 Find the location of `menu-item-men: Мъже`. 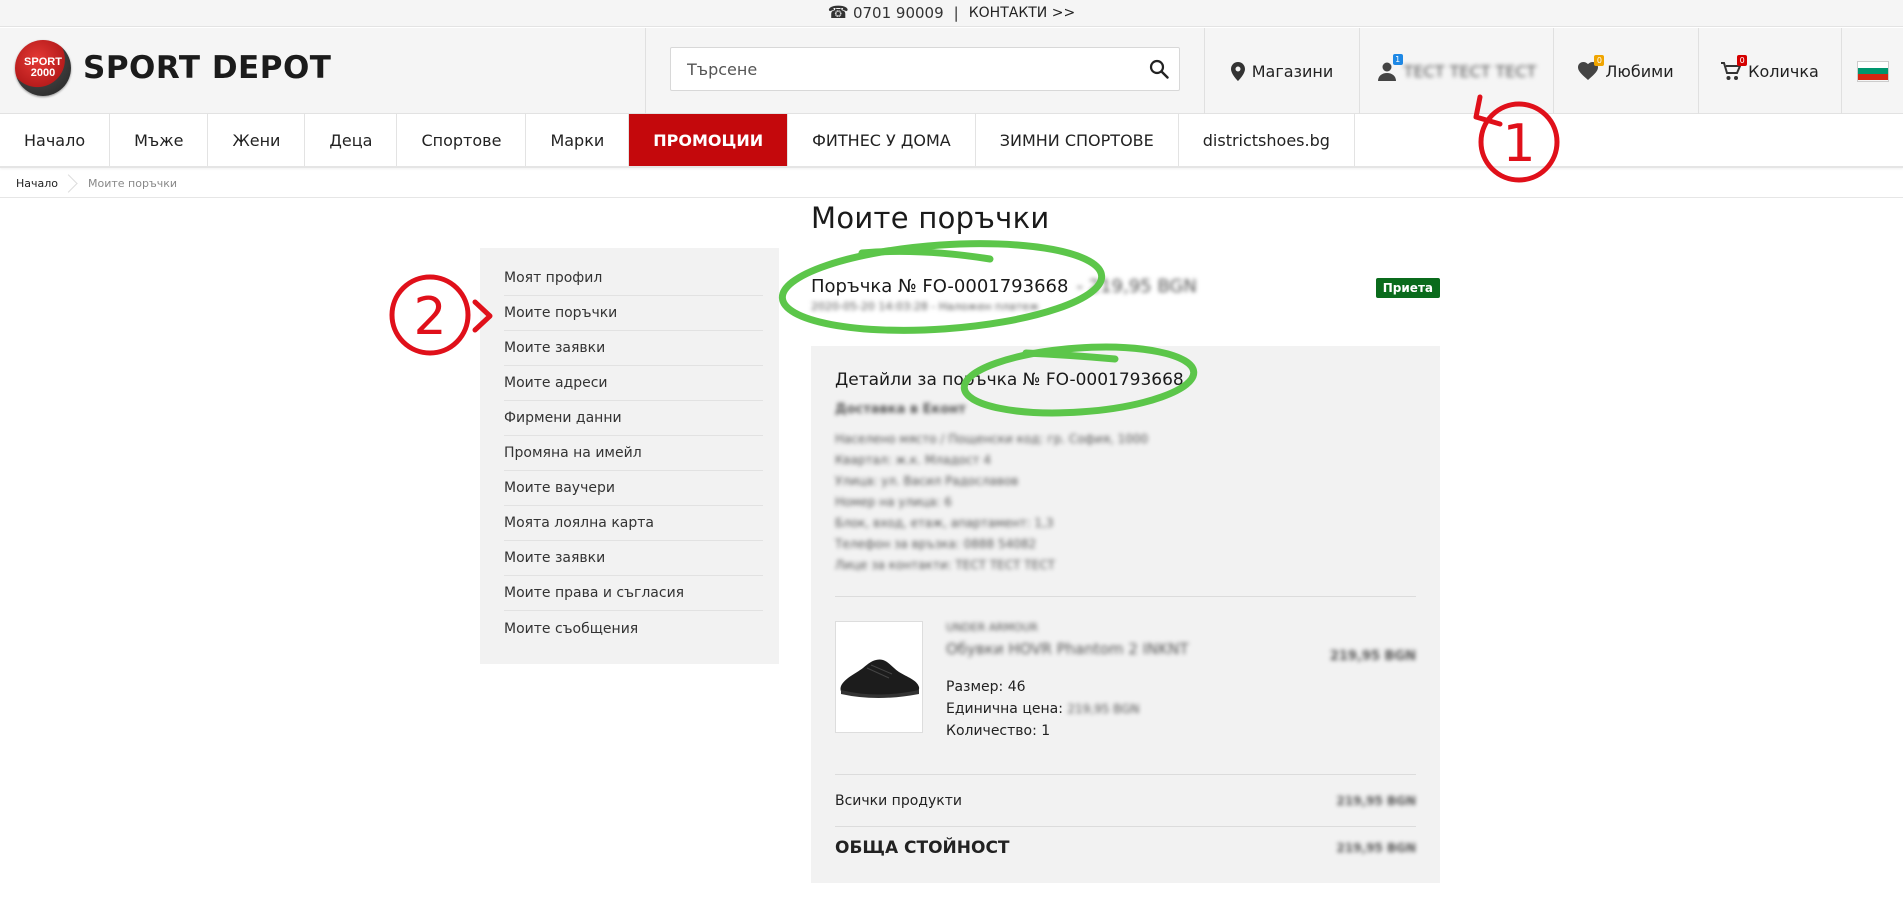

menu-item-men: Мъже is located at coordinates (159, 140).